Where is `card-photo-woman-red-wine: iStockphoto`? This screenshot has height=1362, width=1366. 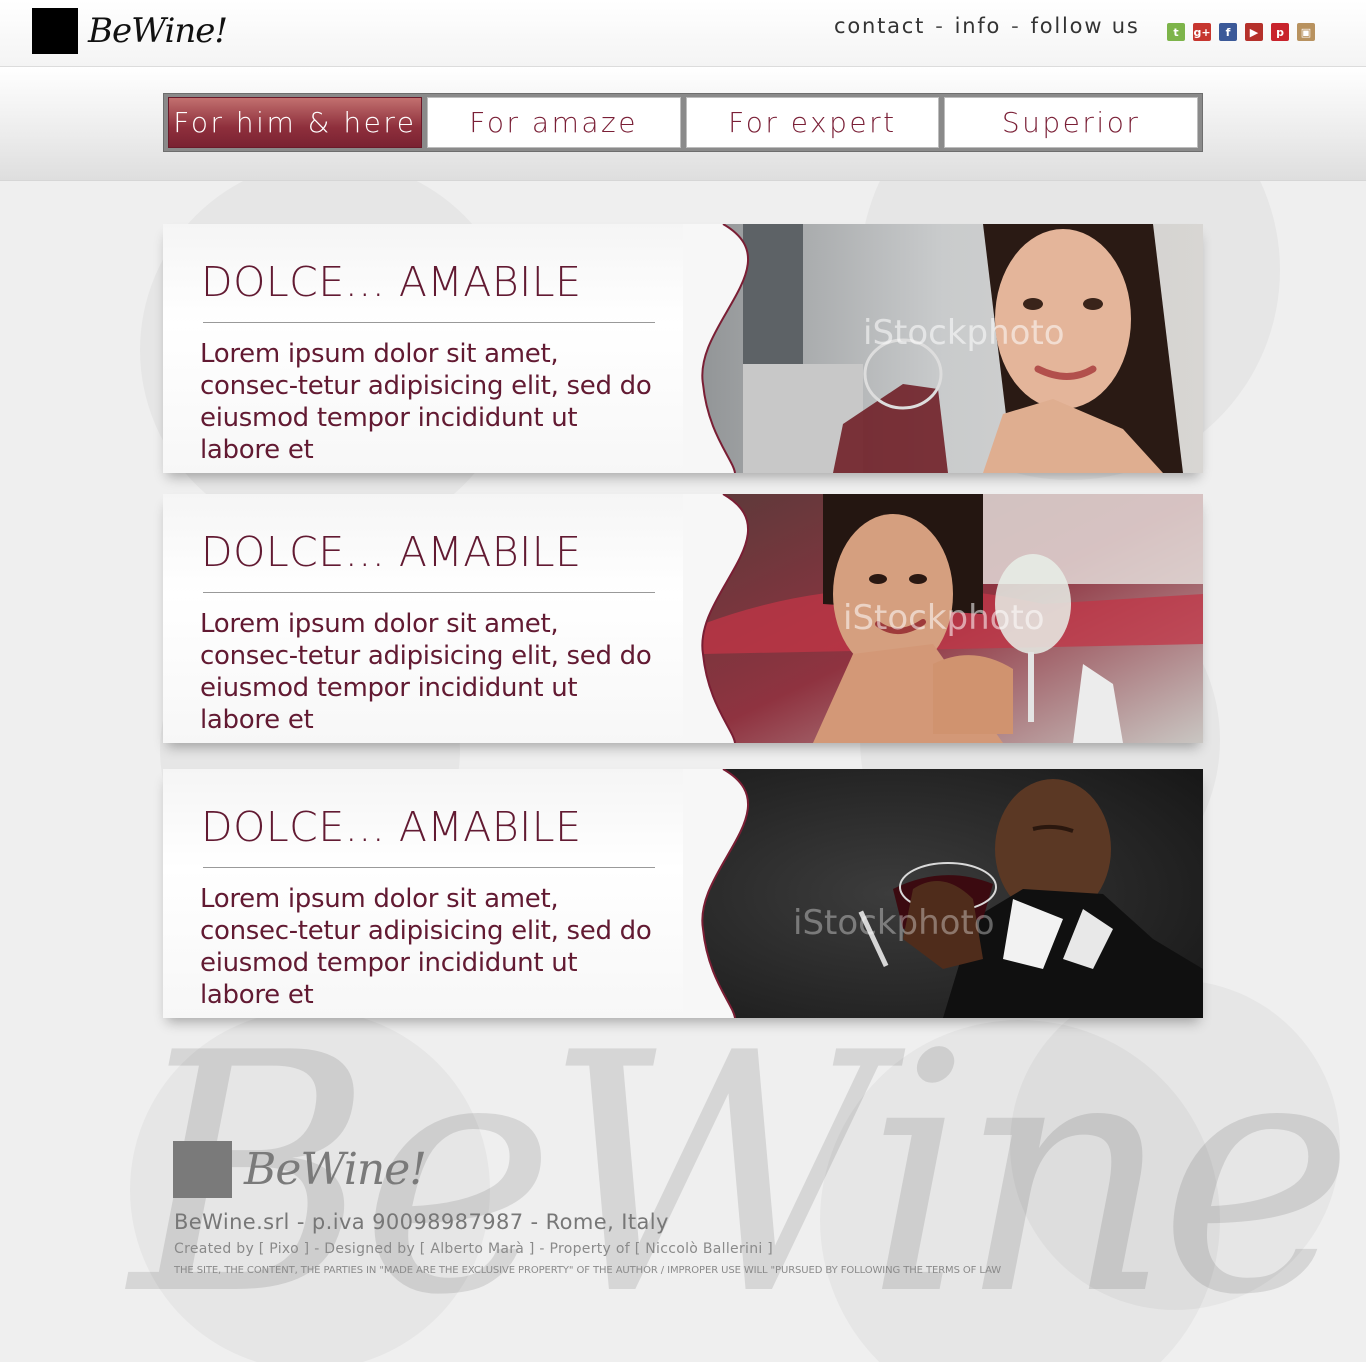 card-photo-woman-red-wine: iStockphoto is located at coordinates (943, 348).